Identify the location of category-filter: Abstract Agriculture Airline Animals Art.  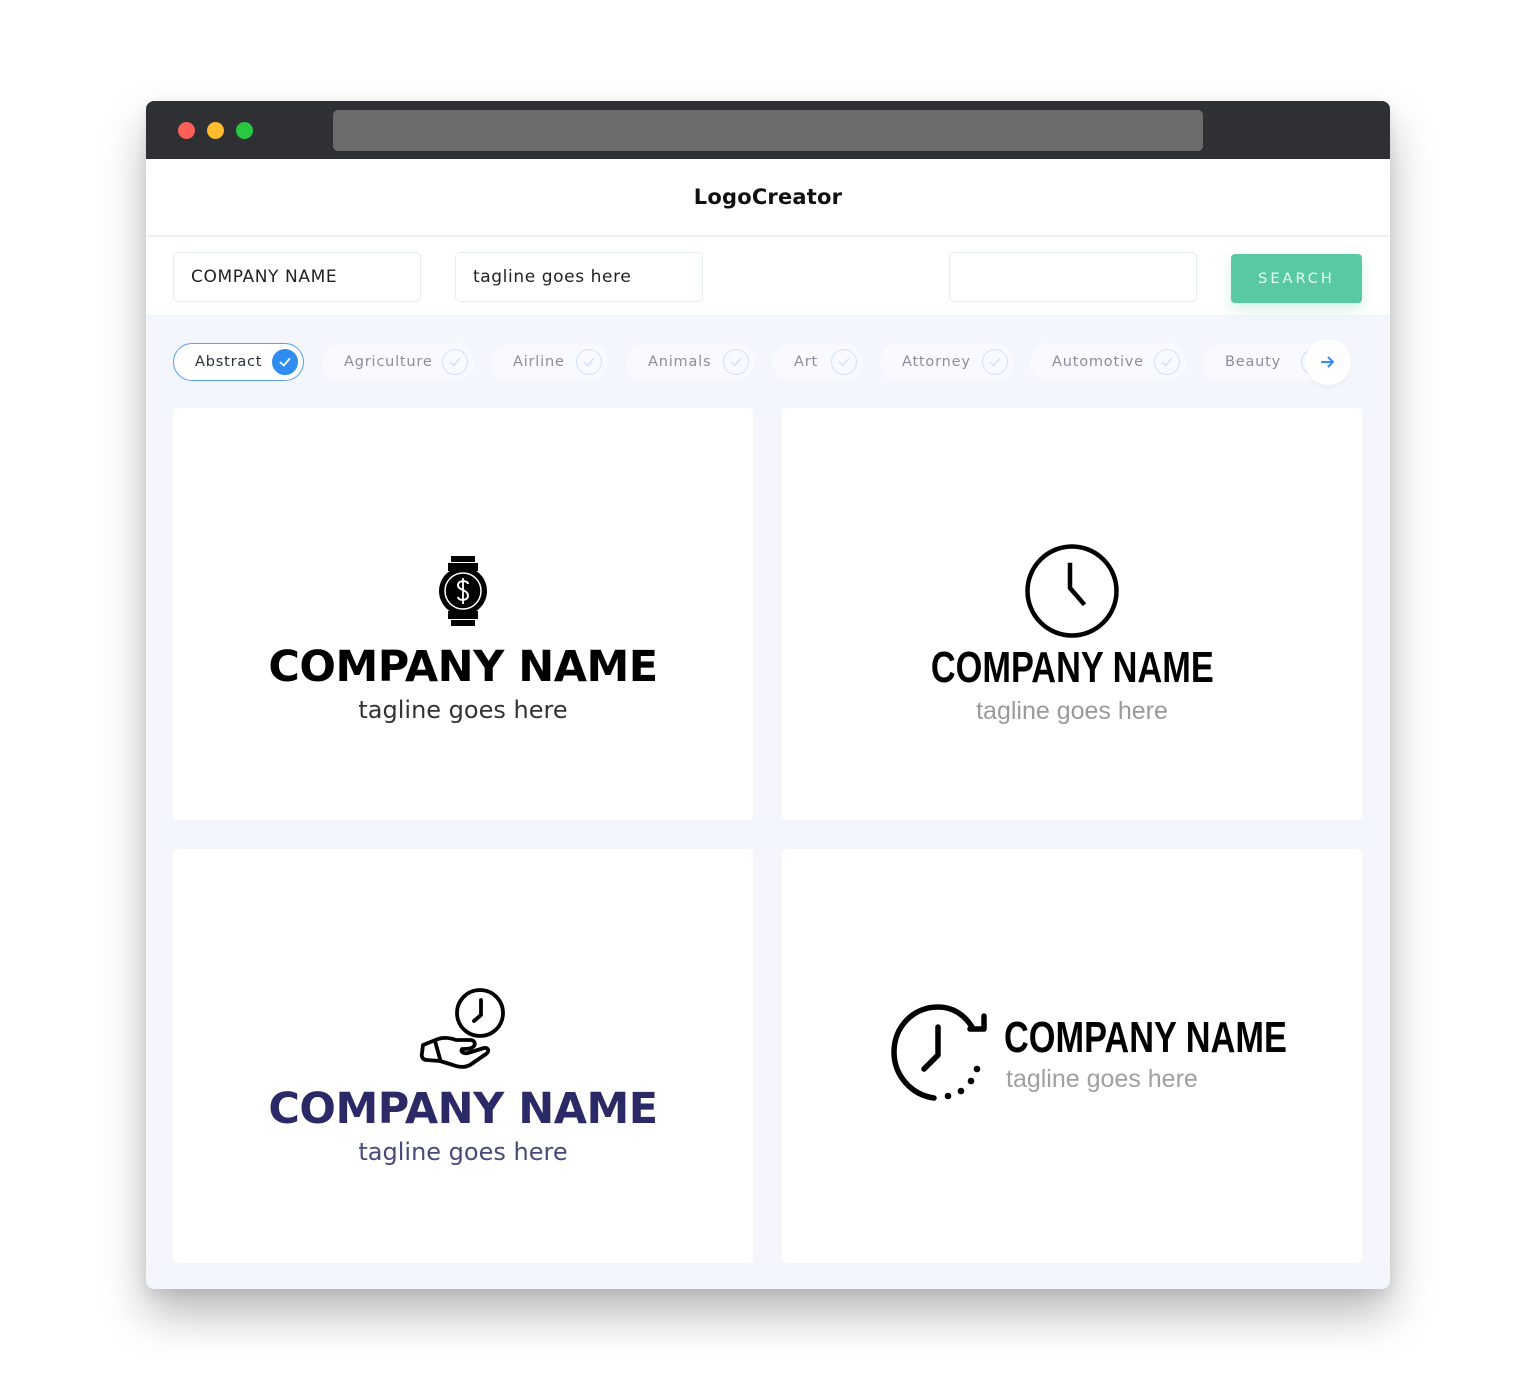
(768, 362).